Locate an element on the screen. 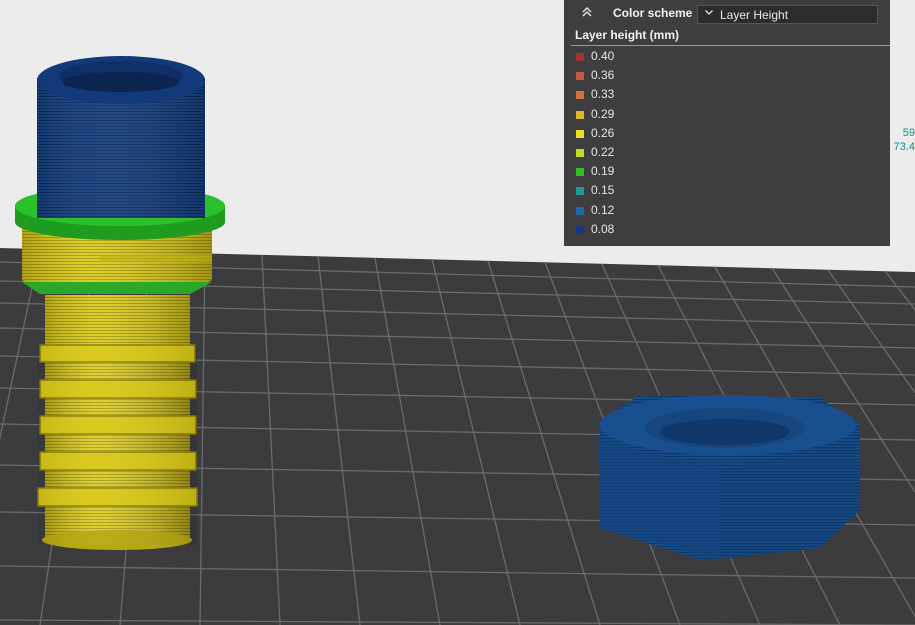 Image resolution: width=915 pixels, height=625 pixels. legend-title: Layer height (mm) is located at coordinates (627, 35).